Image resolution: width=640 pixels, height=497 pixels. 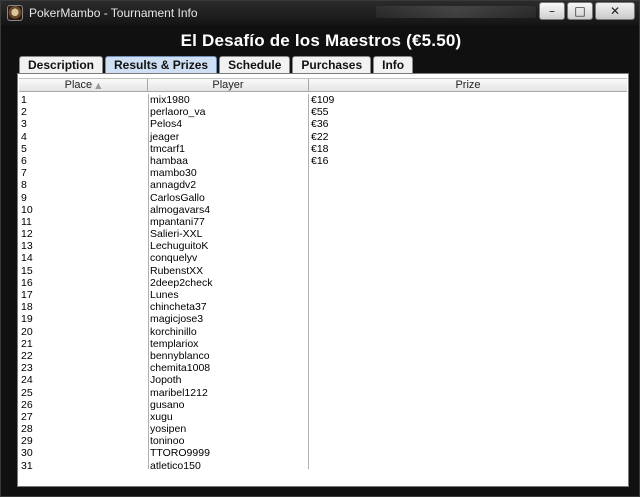 I want to click on tab-description: Description, so click(x=61, y=64).